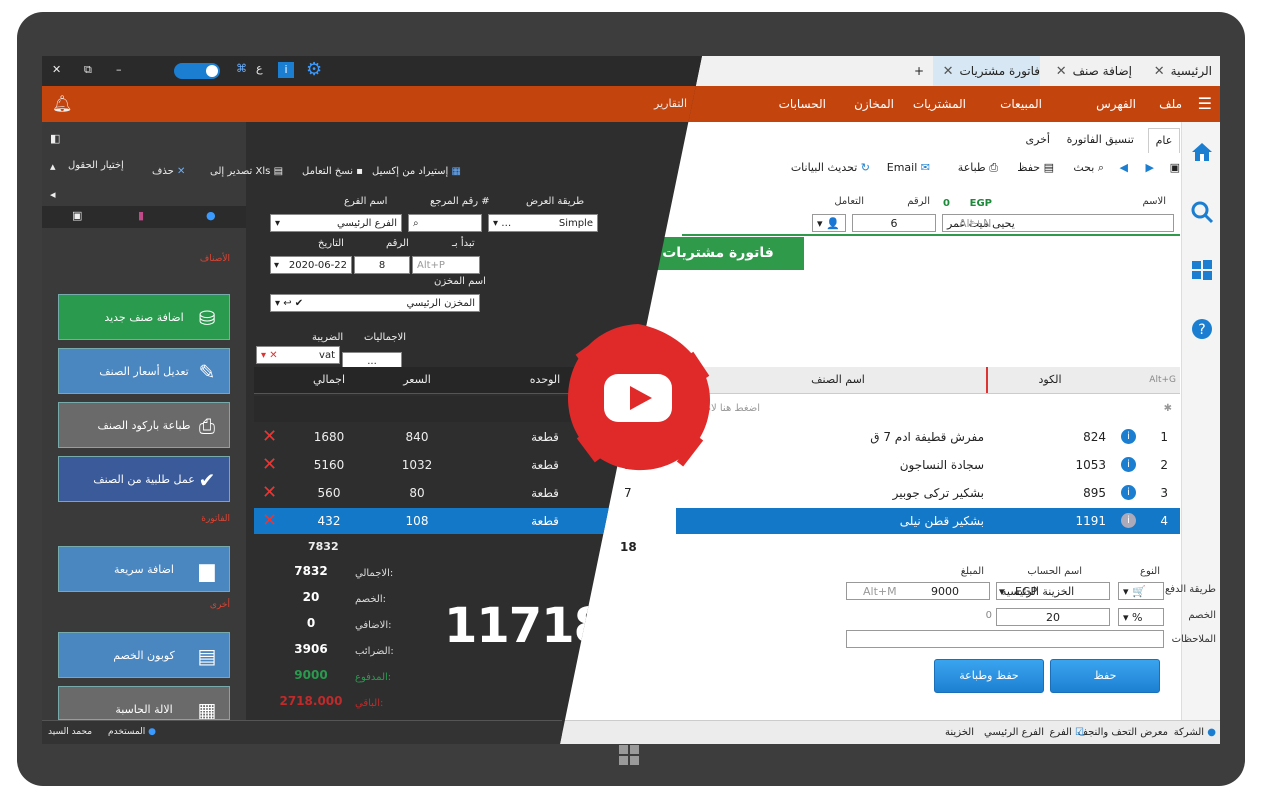 The width and height of the screenshot is (1262, 797). What do you see at coordinates (336, 223) in the screenshot?
I see `branch-select: الفرع الرئيسي ▾` at bounding box center [336, 223].